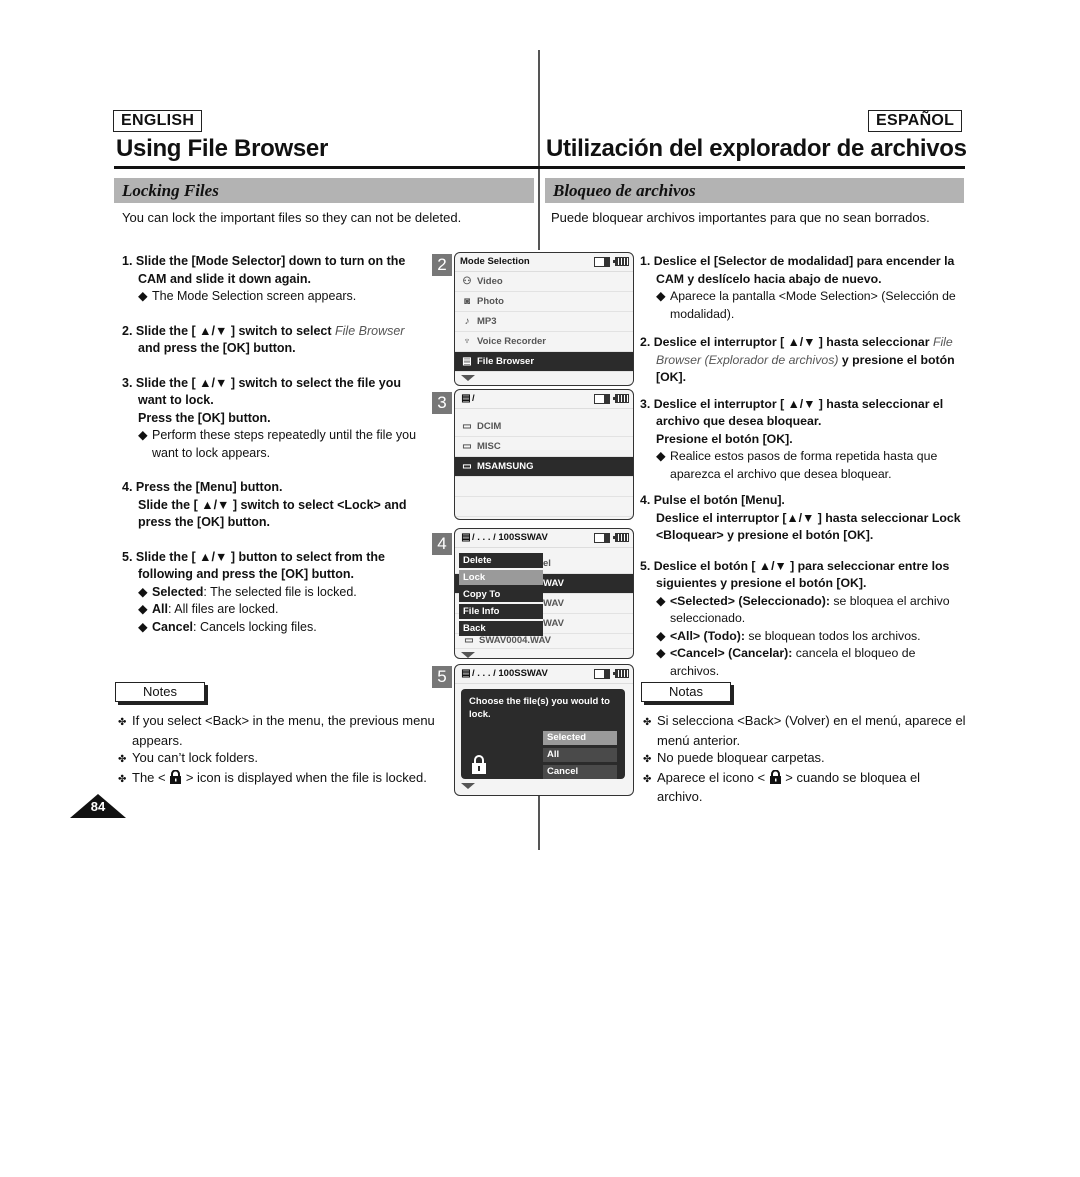 The height and width of the screenshot is (1177, 1080). Describe the element at coordinates (506, 361) in the screenshot. I see `menu-item-label: File Browser` at that location.